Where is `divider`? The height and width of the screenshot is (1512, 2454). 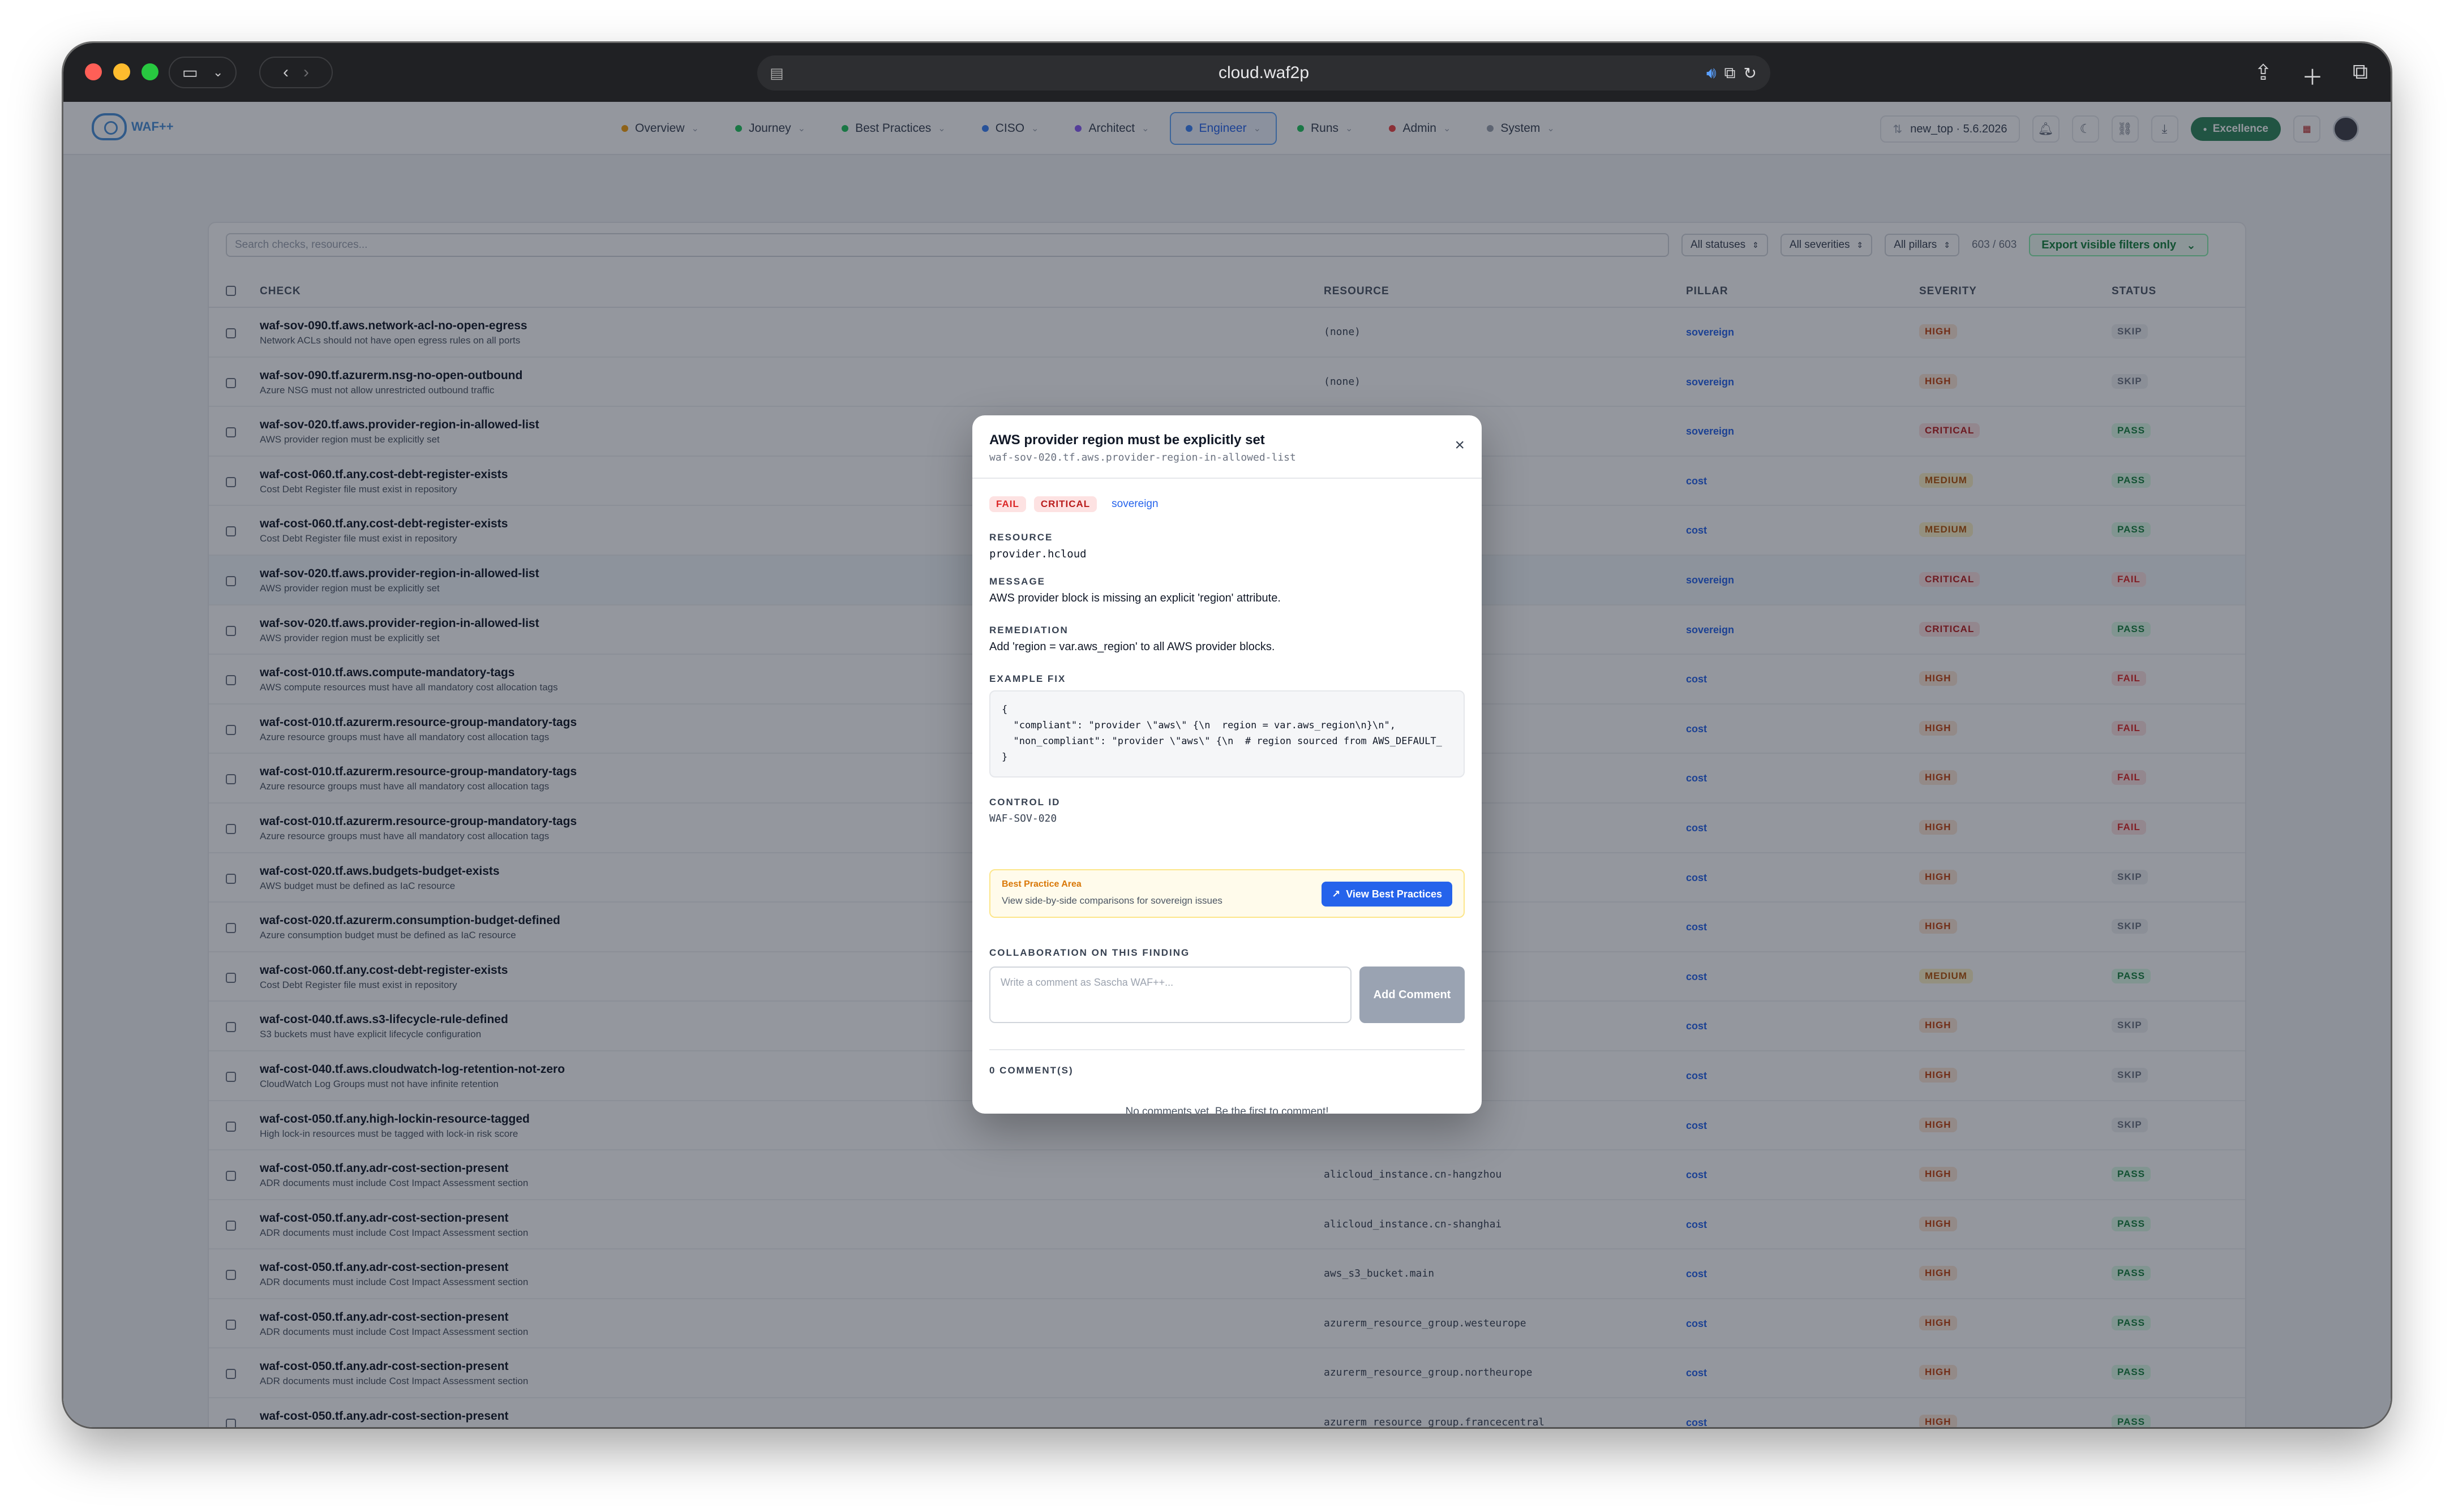
divider is located at coordinates (1227, 1049).